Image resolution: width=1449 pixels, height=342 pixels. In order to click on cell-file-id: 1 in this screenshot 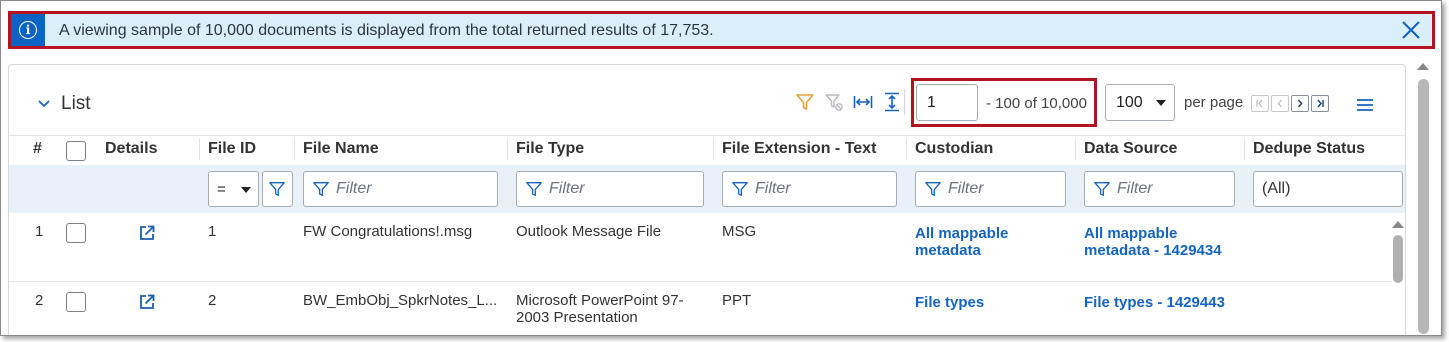, I will do `click(212, 231)`.